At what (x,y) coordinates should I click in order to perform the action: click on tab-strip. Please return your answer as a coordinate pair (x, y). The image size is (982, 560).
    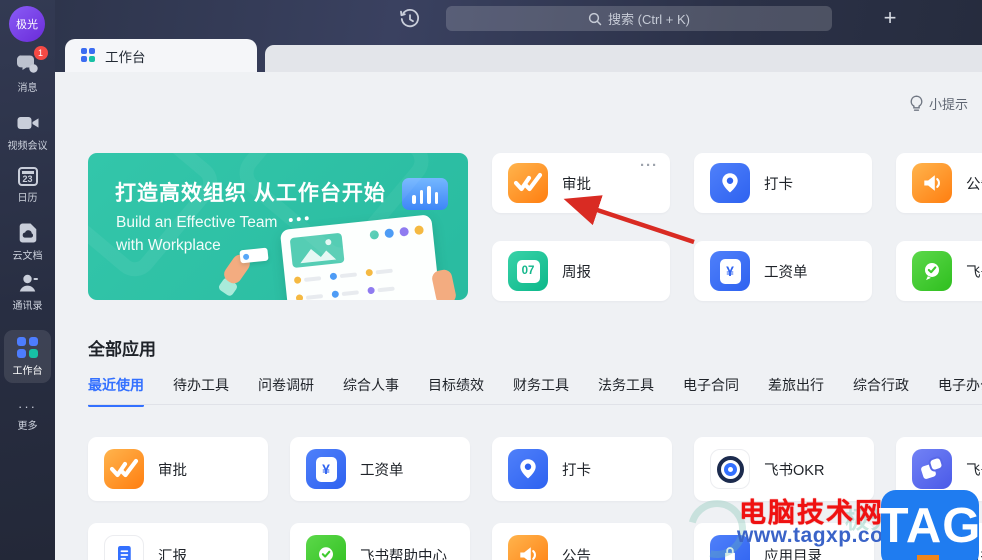
    Looking at the image, I should click on (623, 58).